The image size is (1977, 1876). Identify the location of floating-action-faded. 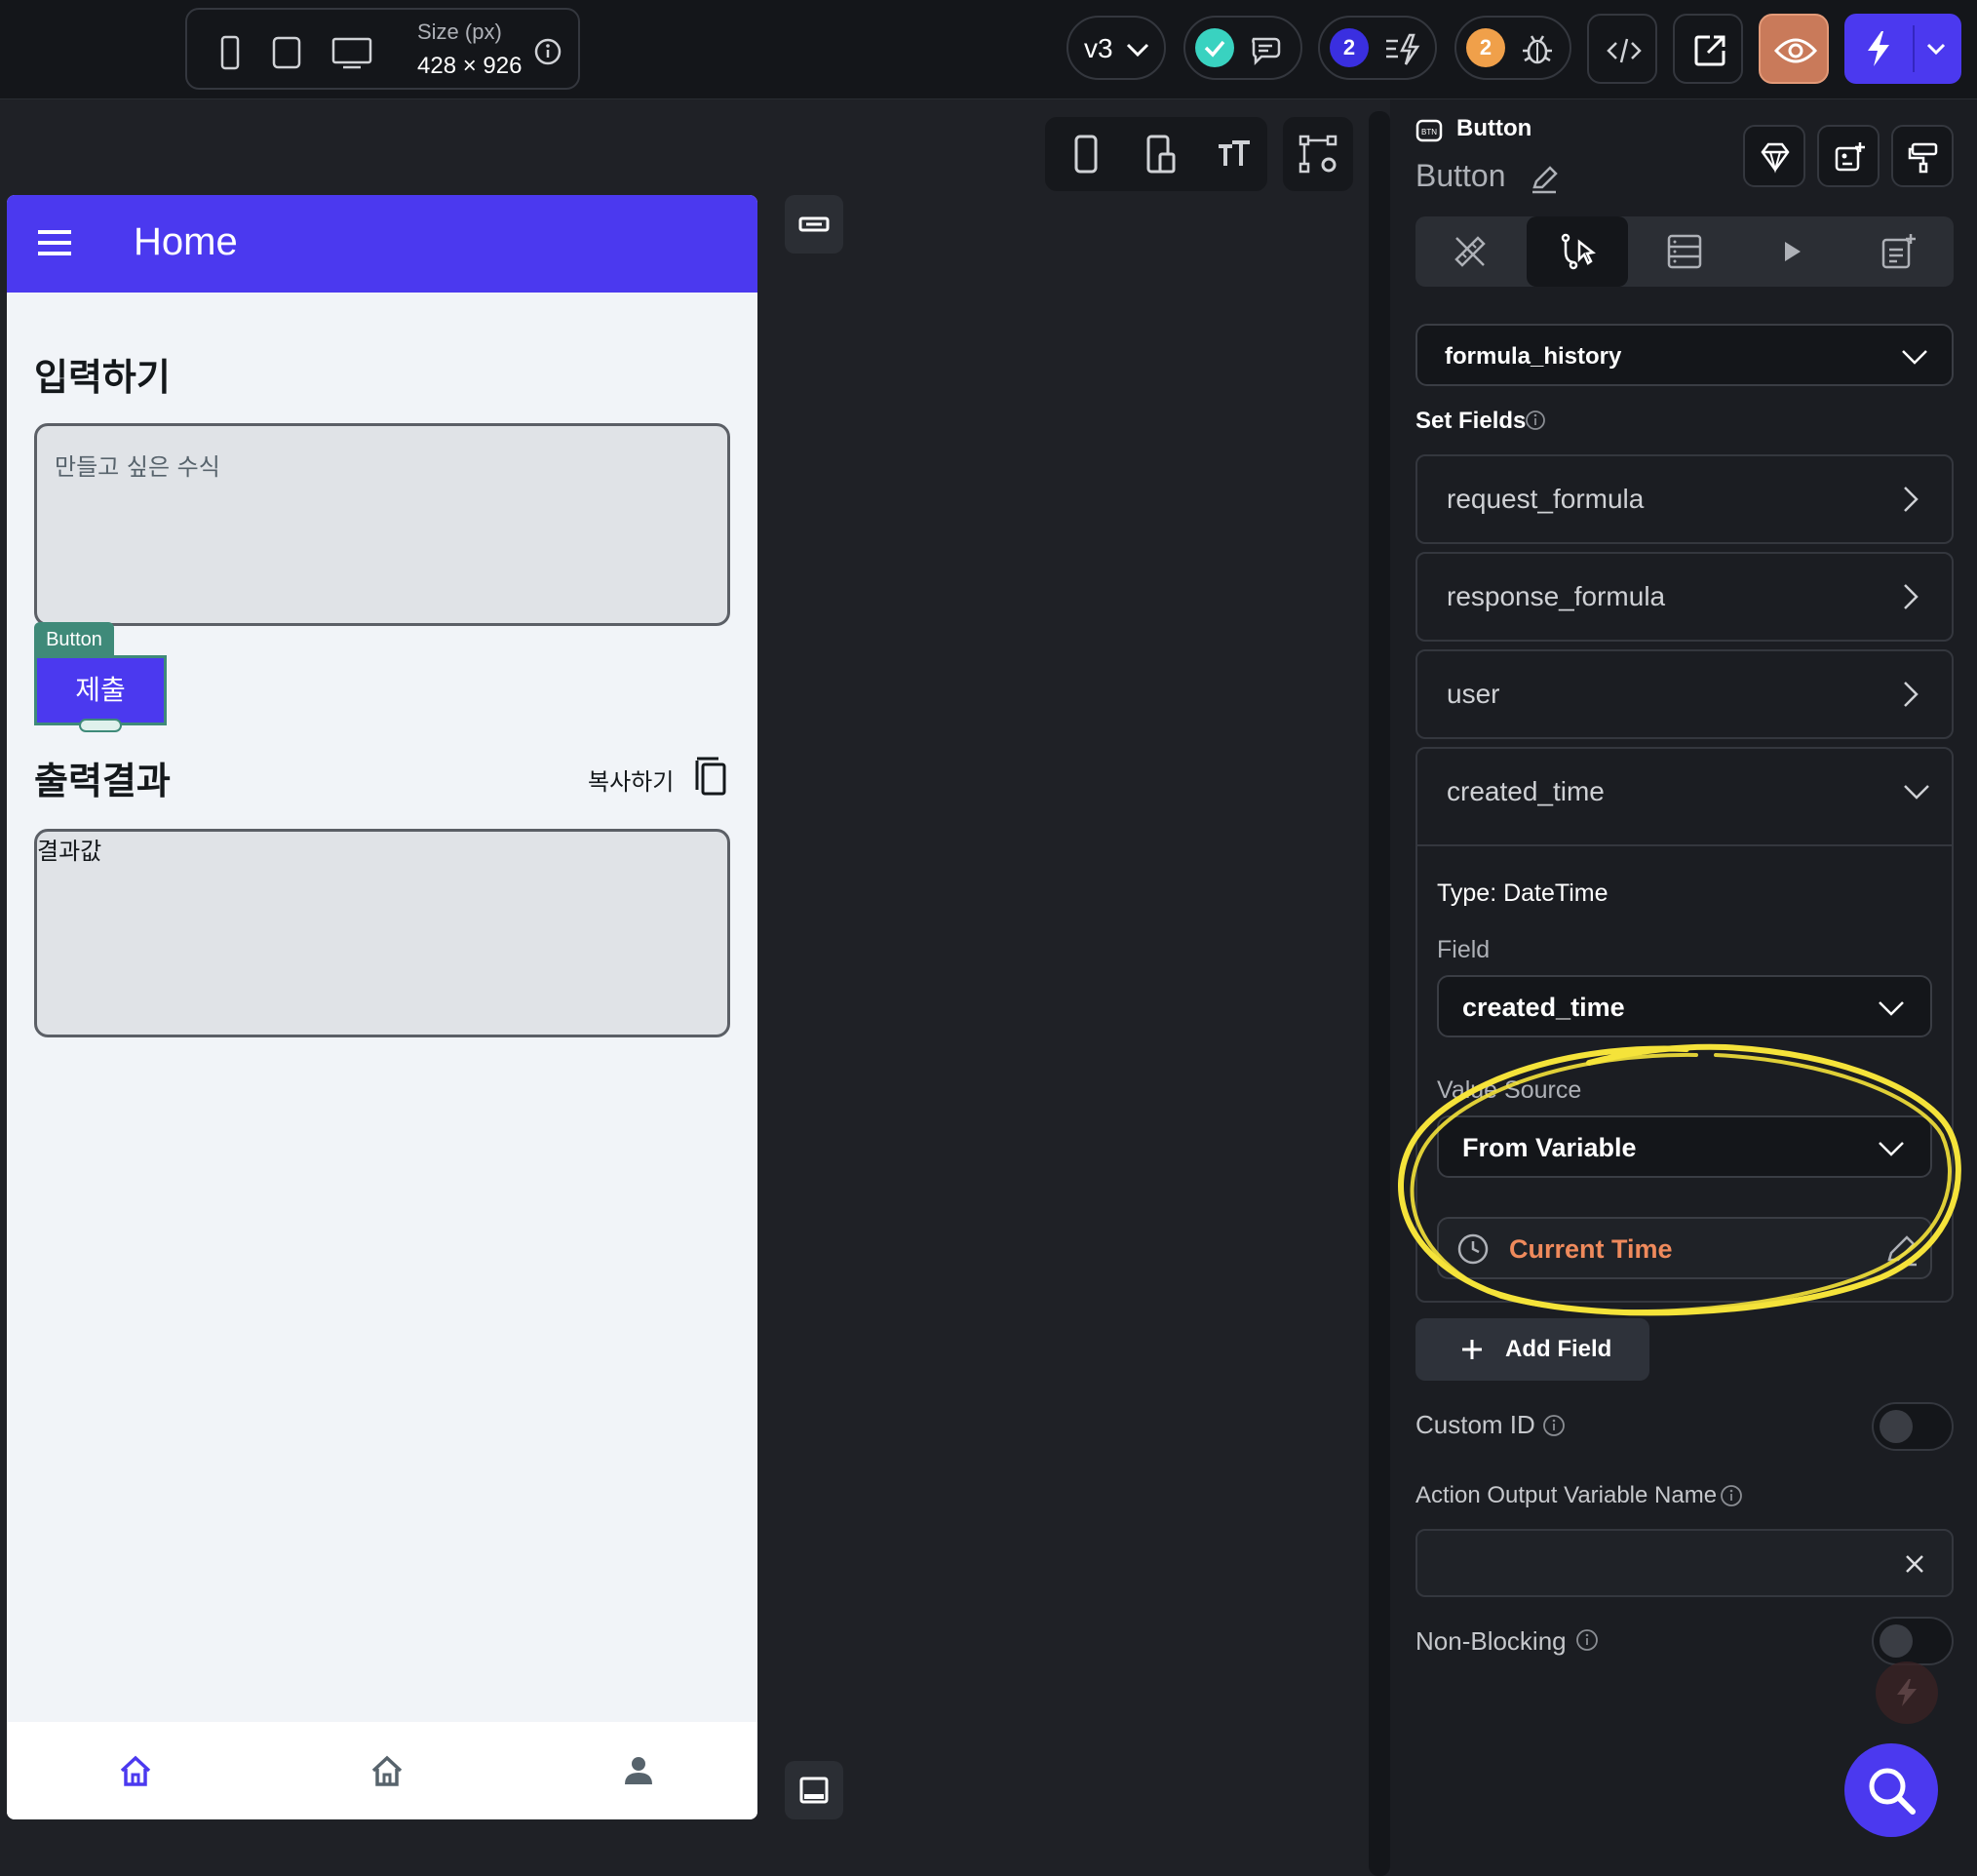
(1907, 1692).